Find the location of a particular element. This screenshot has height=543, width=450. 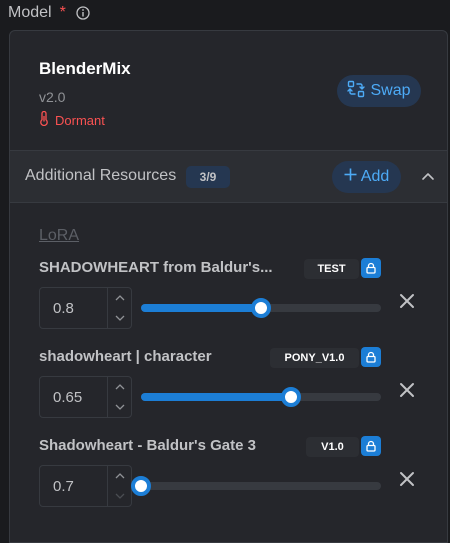

swap-button: Swap is located at coordinates (379, 91).